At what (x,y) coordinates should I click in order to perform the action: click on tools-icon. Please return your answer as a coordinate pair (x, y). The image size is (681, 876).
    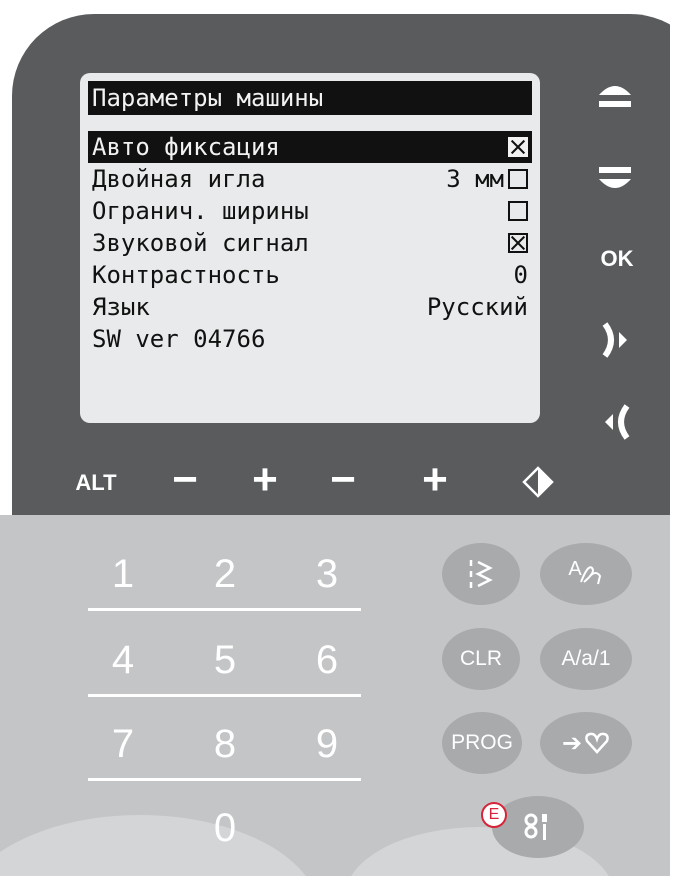
    Looking at the image, I should click on (535, 826).